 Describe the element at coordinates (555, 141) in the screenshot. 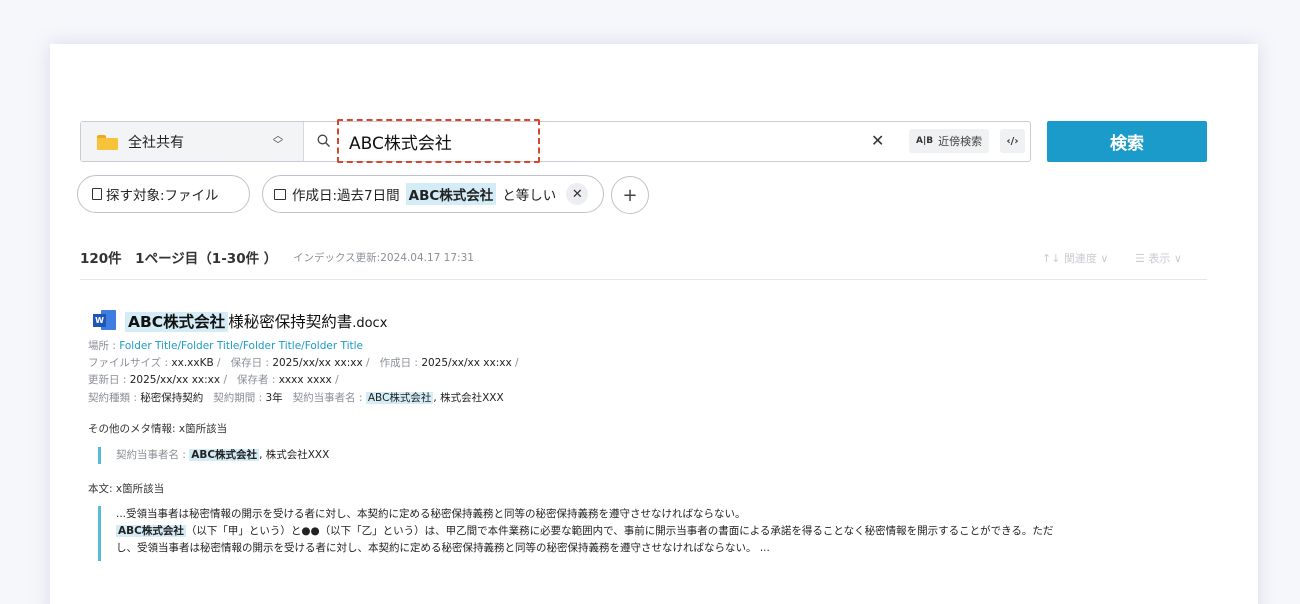

I see `search-bar: 全社共有 ︿ ﹀ ABC株式会社 ✕ A|B 近傍検索 ‹/›` at that location.